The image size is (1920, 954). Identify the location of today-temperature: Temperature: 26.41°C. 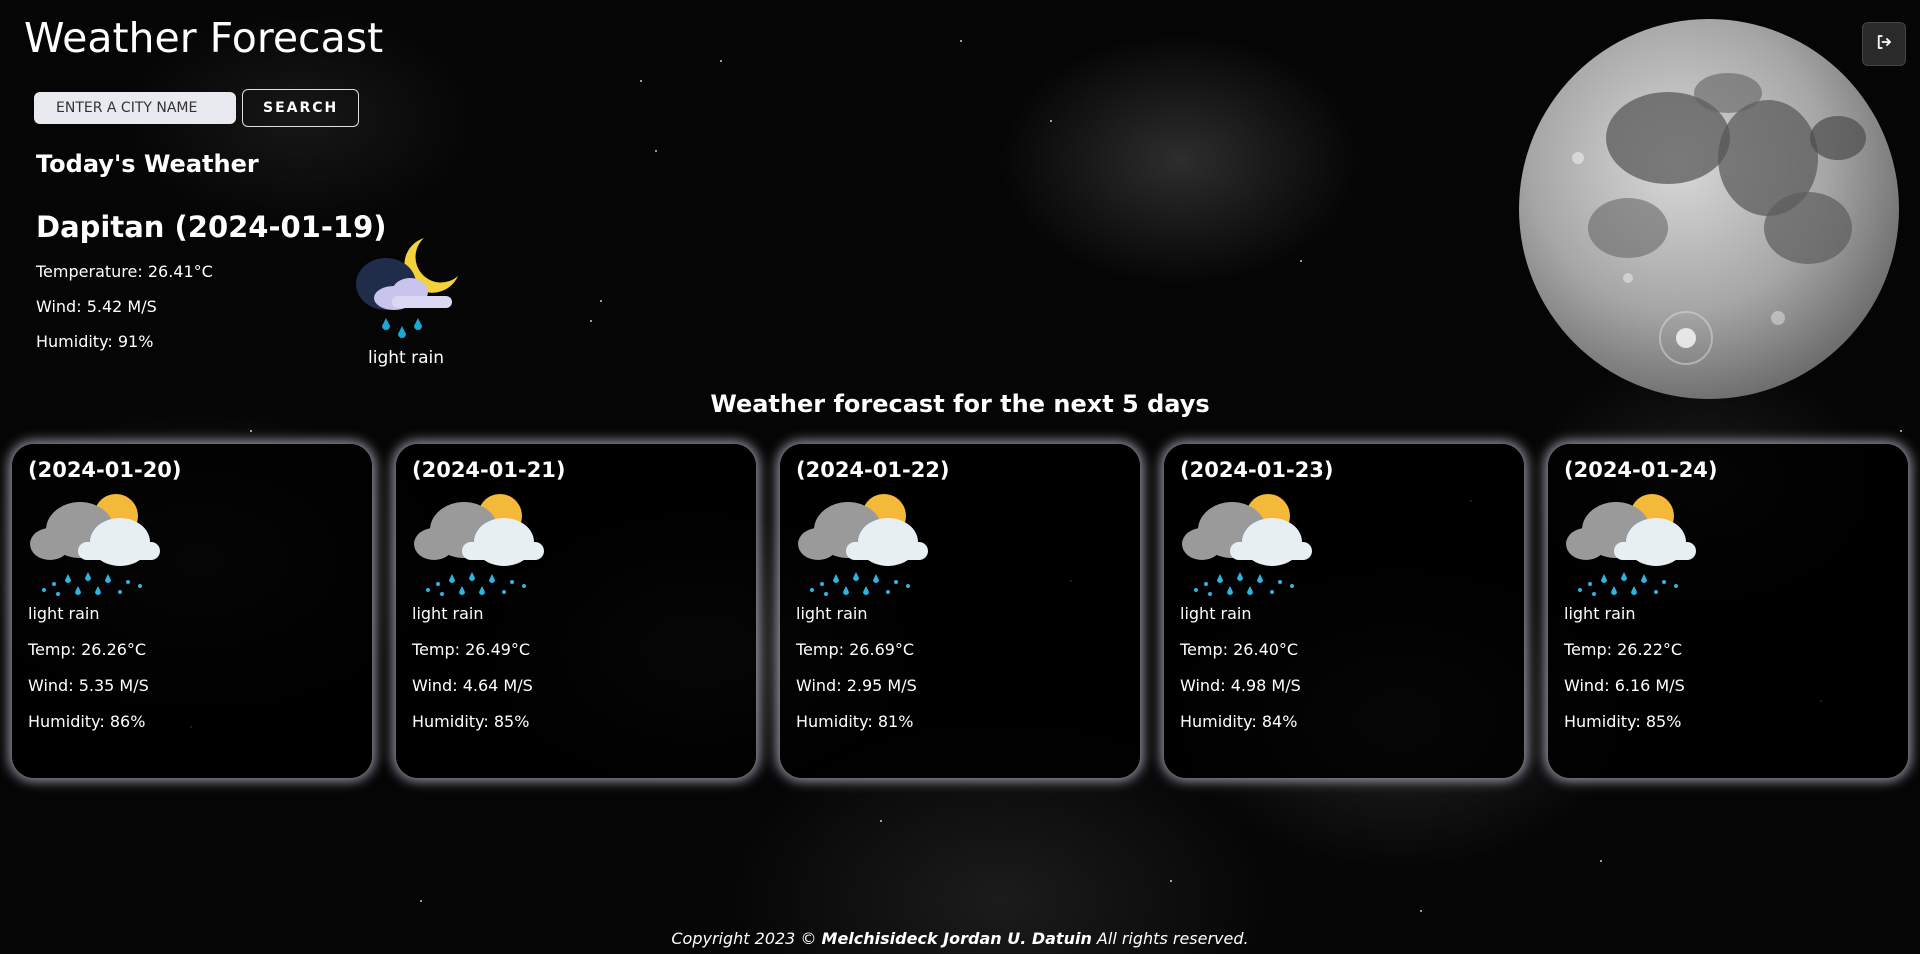
(124, 271).